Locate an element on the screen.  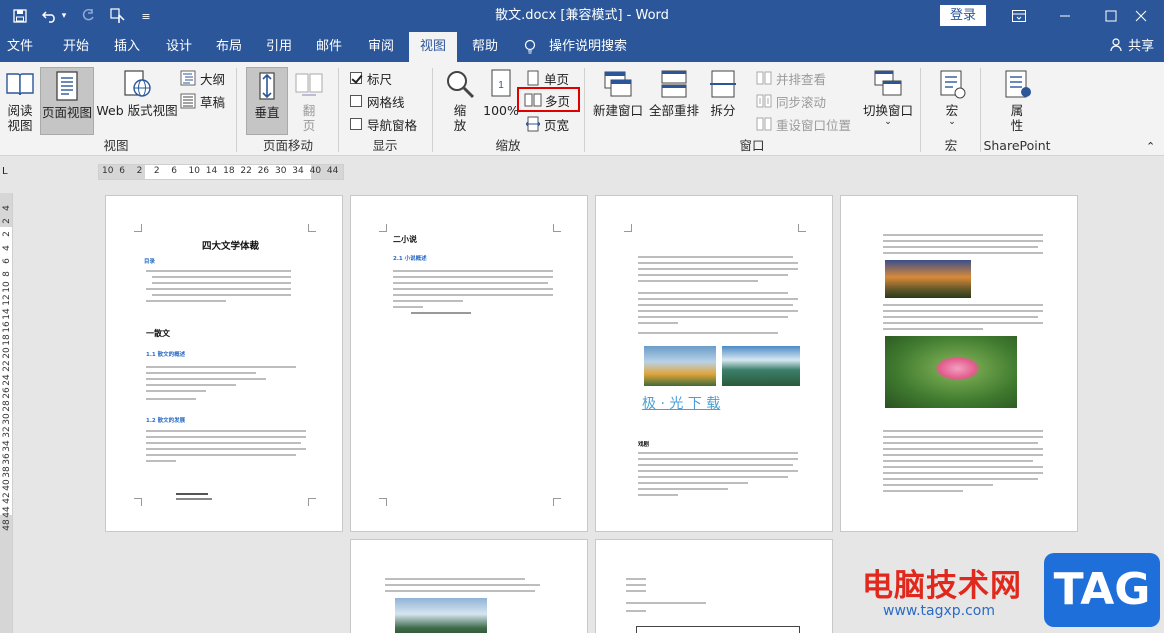
tab-help: 帮助 is located at coordinates (485, 47).